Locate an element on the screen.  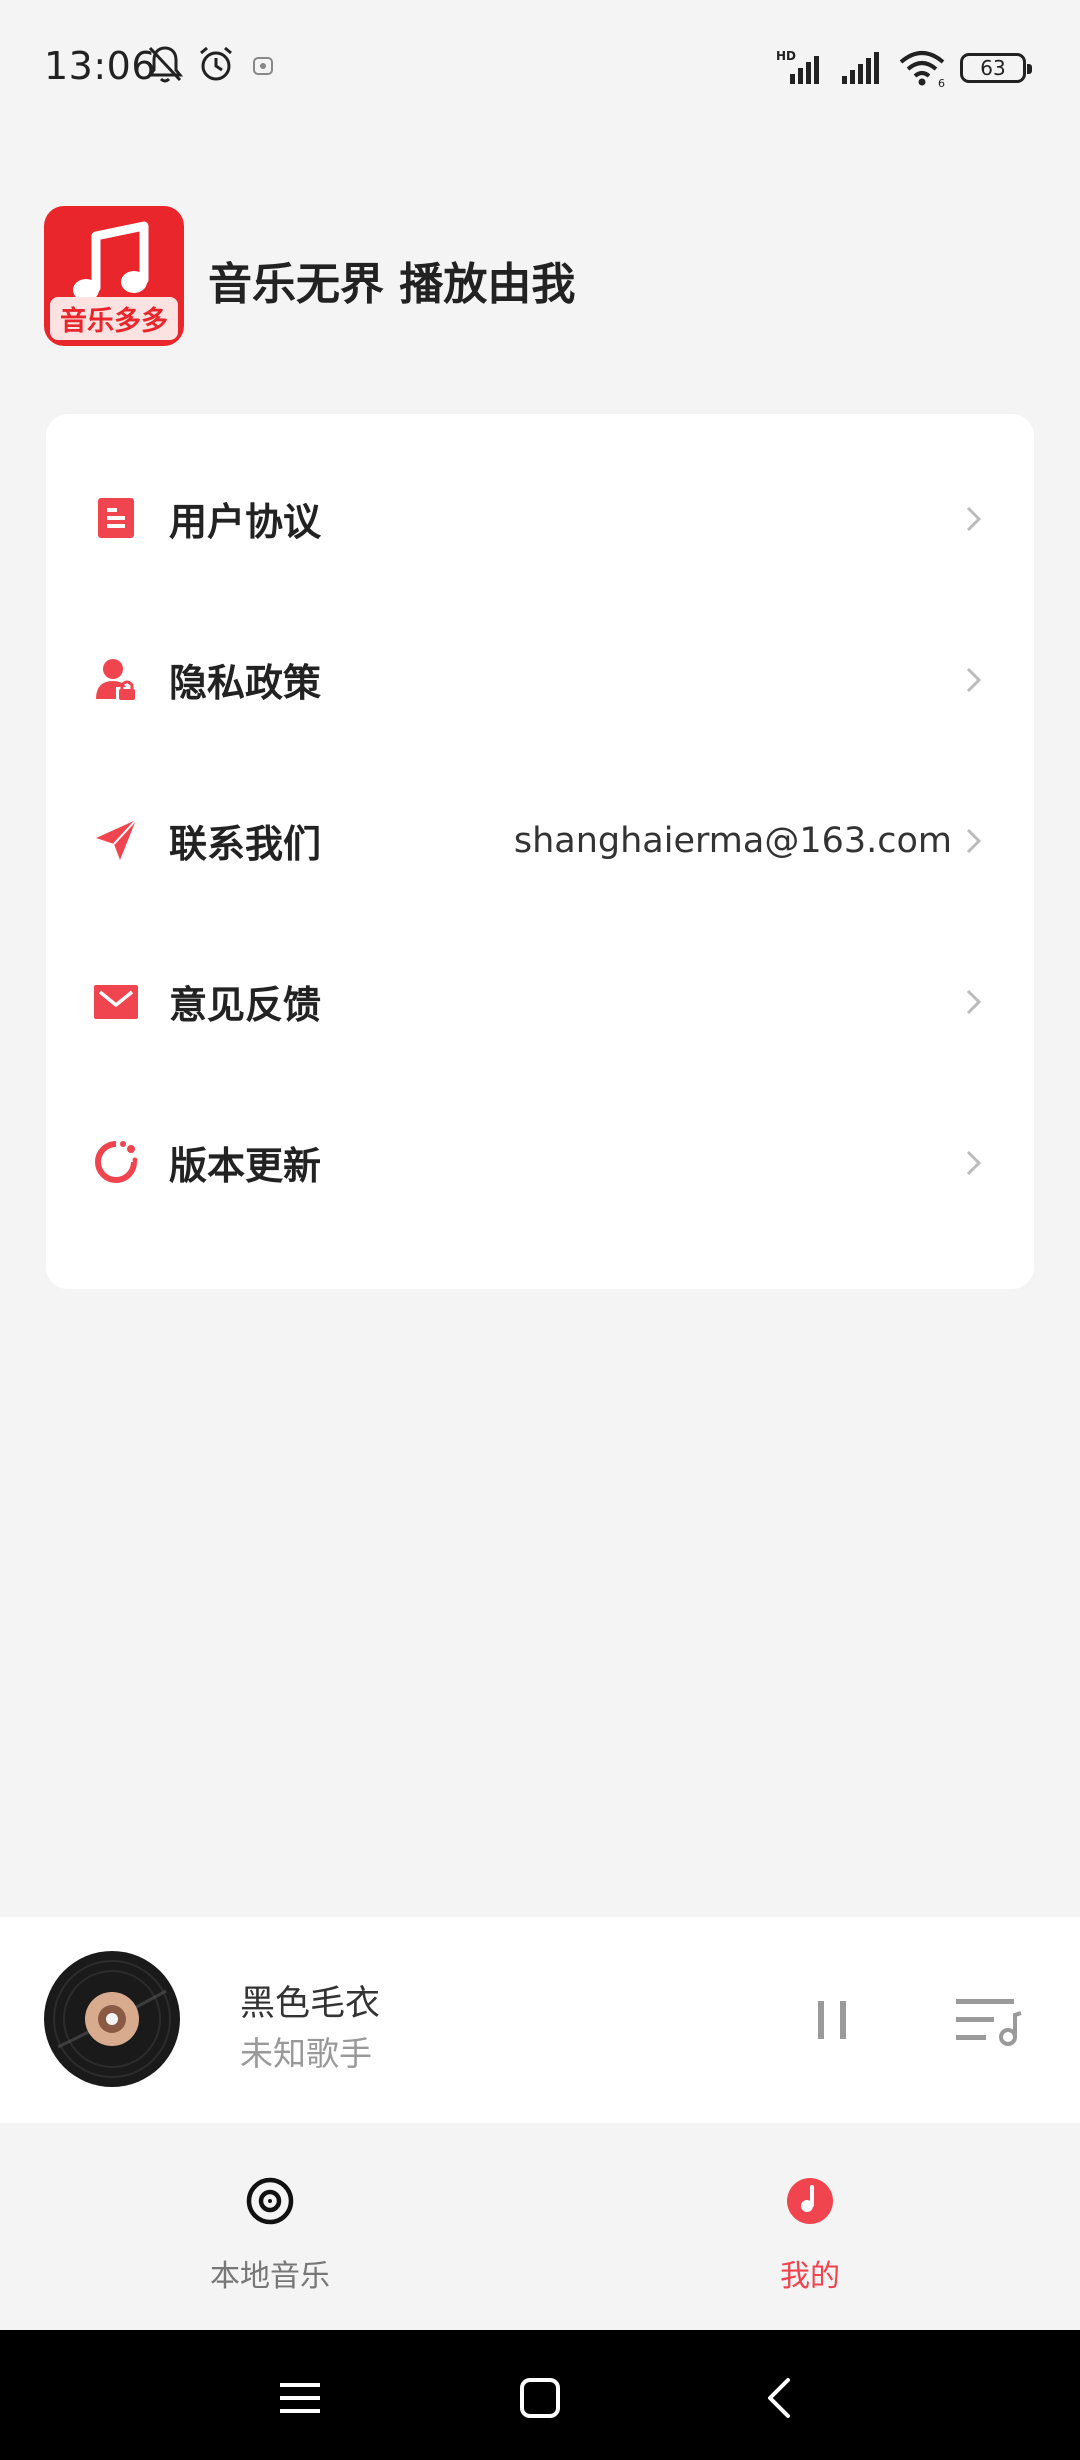
bottom-tab-bar: 本地音乐 我的 is located at coordinates (540, 2226).